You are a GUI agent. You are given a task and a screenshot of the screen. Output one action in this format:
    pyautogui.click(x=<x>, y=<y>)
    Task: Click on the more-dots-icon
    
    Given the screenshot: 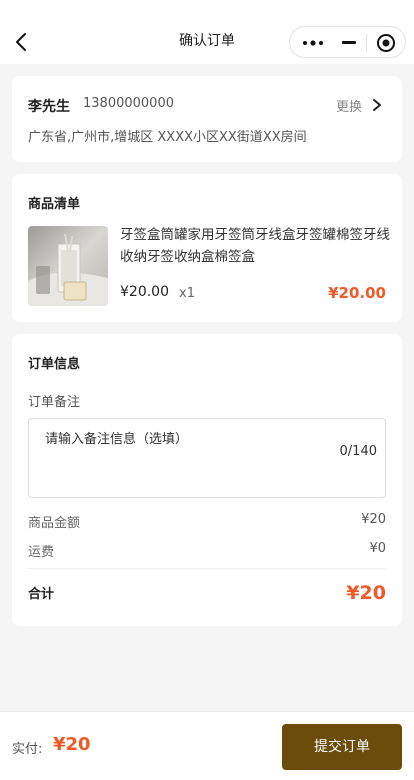 What is the action you would take?
    pyautogui.click(x=314, y=43)
    